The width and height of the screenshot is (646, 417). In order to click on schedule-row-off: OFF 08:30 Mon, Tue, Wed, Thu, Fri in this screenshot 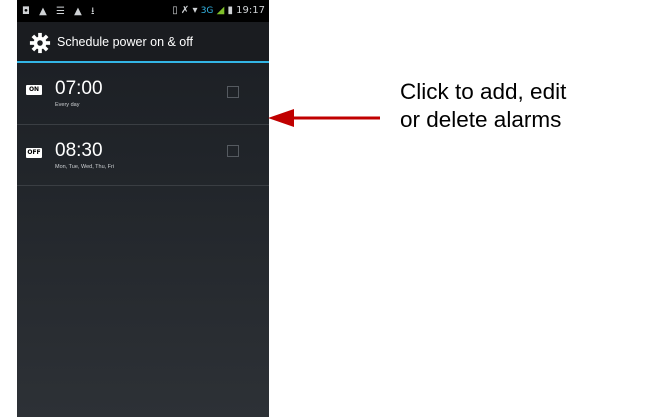, I will do `click(143, 155)`.